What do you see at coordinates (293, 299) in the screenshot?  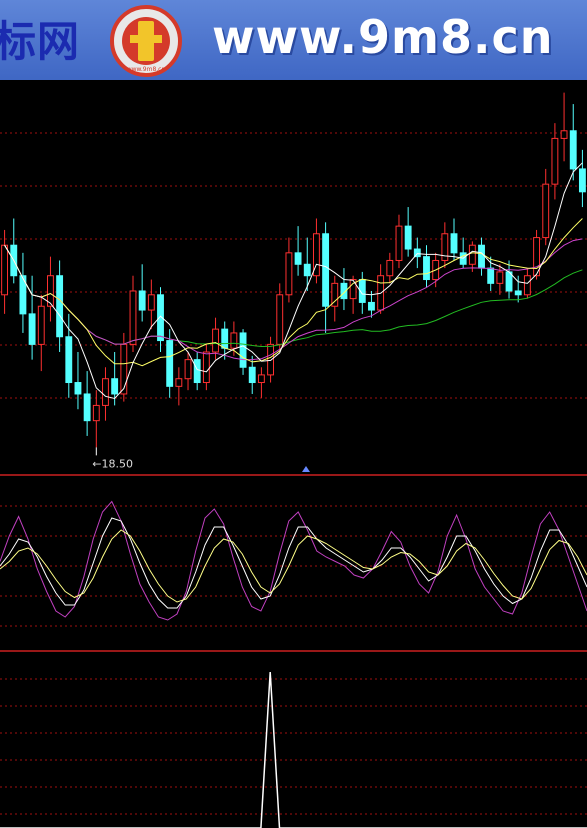 I see `ma30-line` at bounding box center [293, 299].